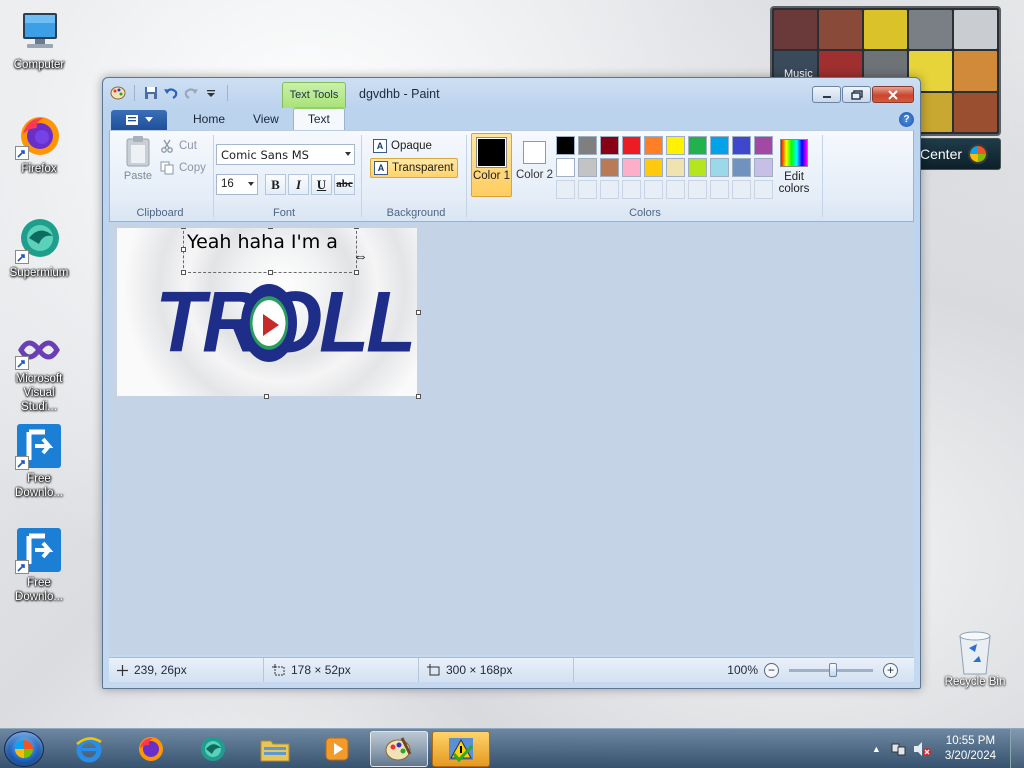 This screenshot has width=1024, height=768. Describe the element at coordinates (958, 154) in the screenshot. I see `media-center-bar: Center` at that location.